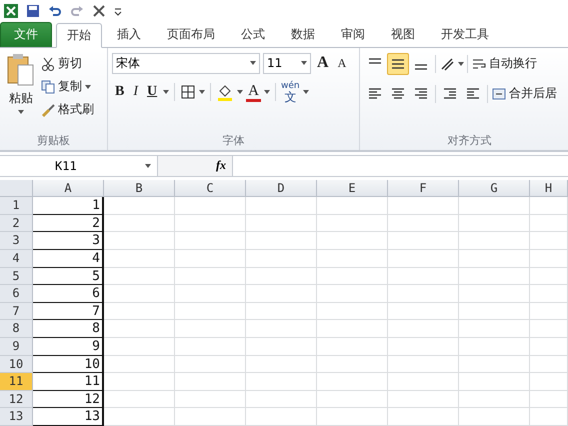 Image resolution: width=568 pixels, height=426 pixels. Describe the element at coordinates (253, 92) in the screenshot. I see `font-color-button: A` at that location.